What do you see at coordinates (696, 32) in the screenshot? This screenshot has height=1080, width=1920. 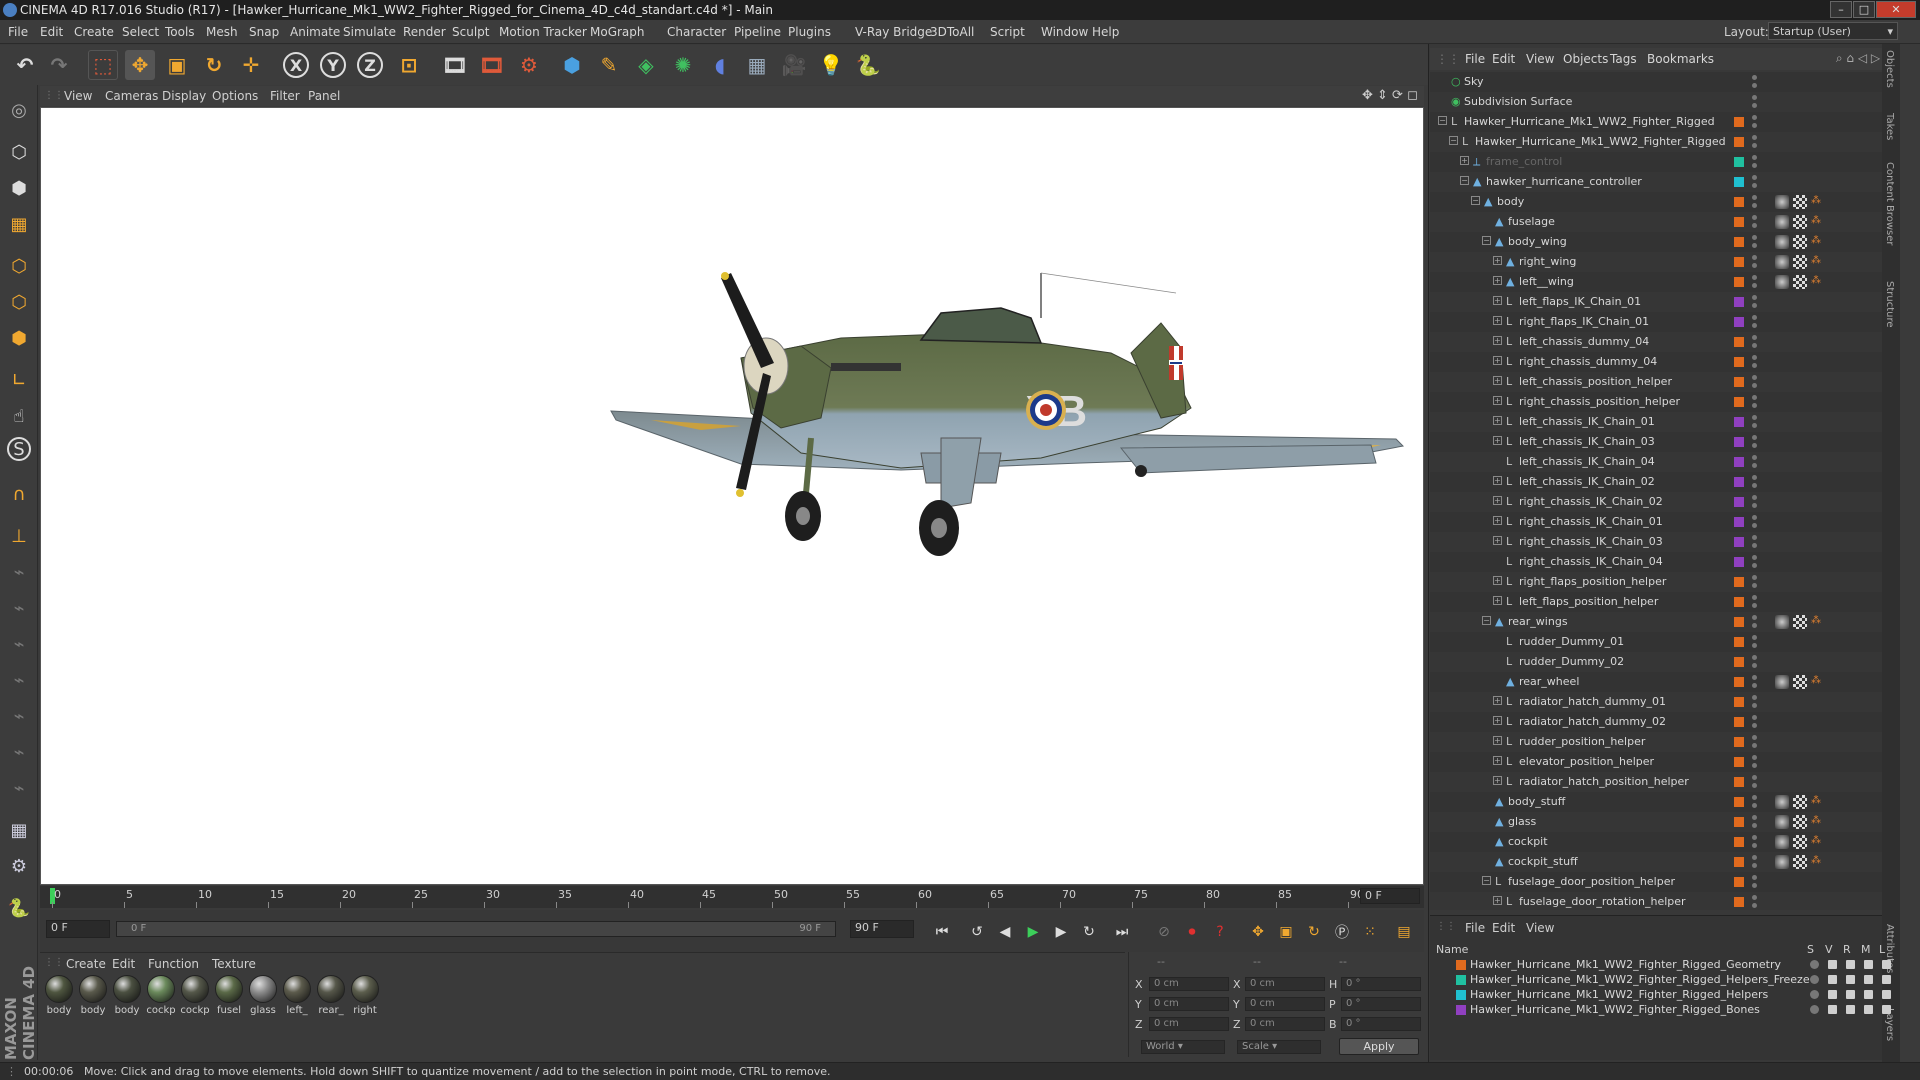 I see `menu-character: Character` at bounding box center [696, 32].